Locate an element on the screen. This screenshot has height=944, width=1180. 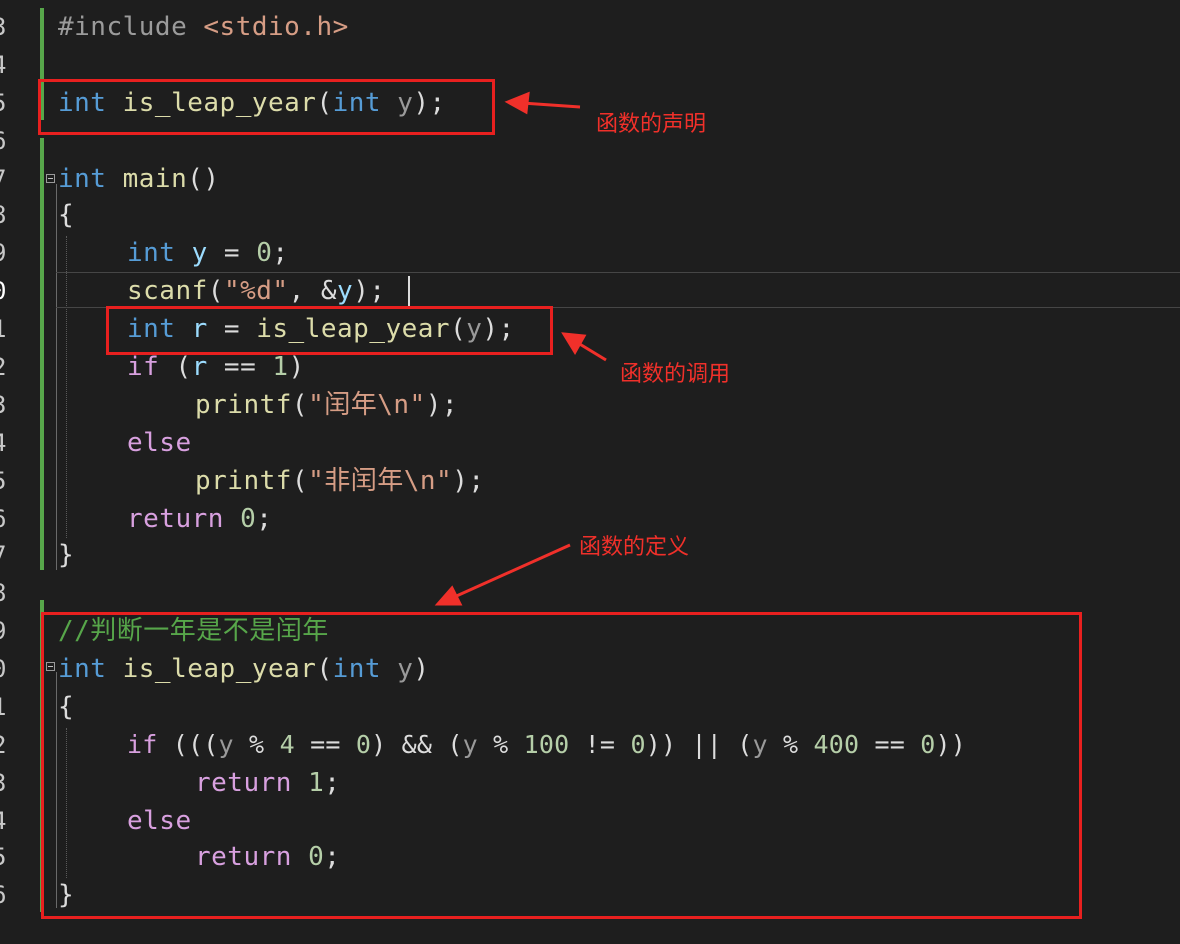
annotation-arrows is located at coordinates (520, 348).